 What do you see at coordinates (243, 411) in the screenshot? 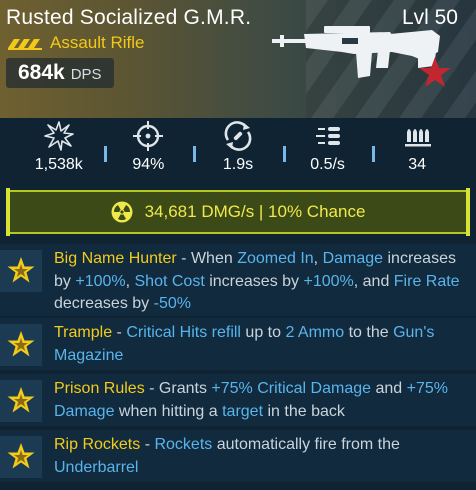
I see `perk-keyword: target` at bounding box center [243, 411].